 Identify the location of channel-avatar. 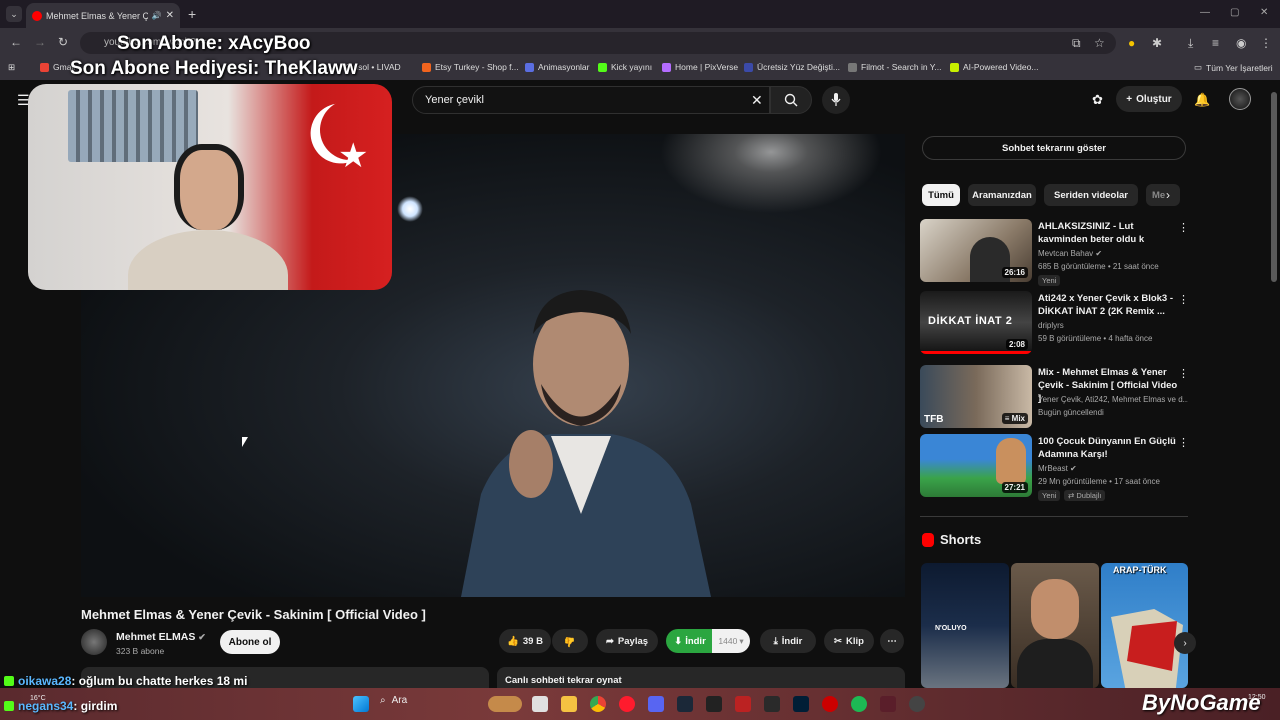
(94, 642).